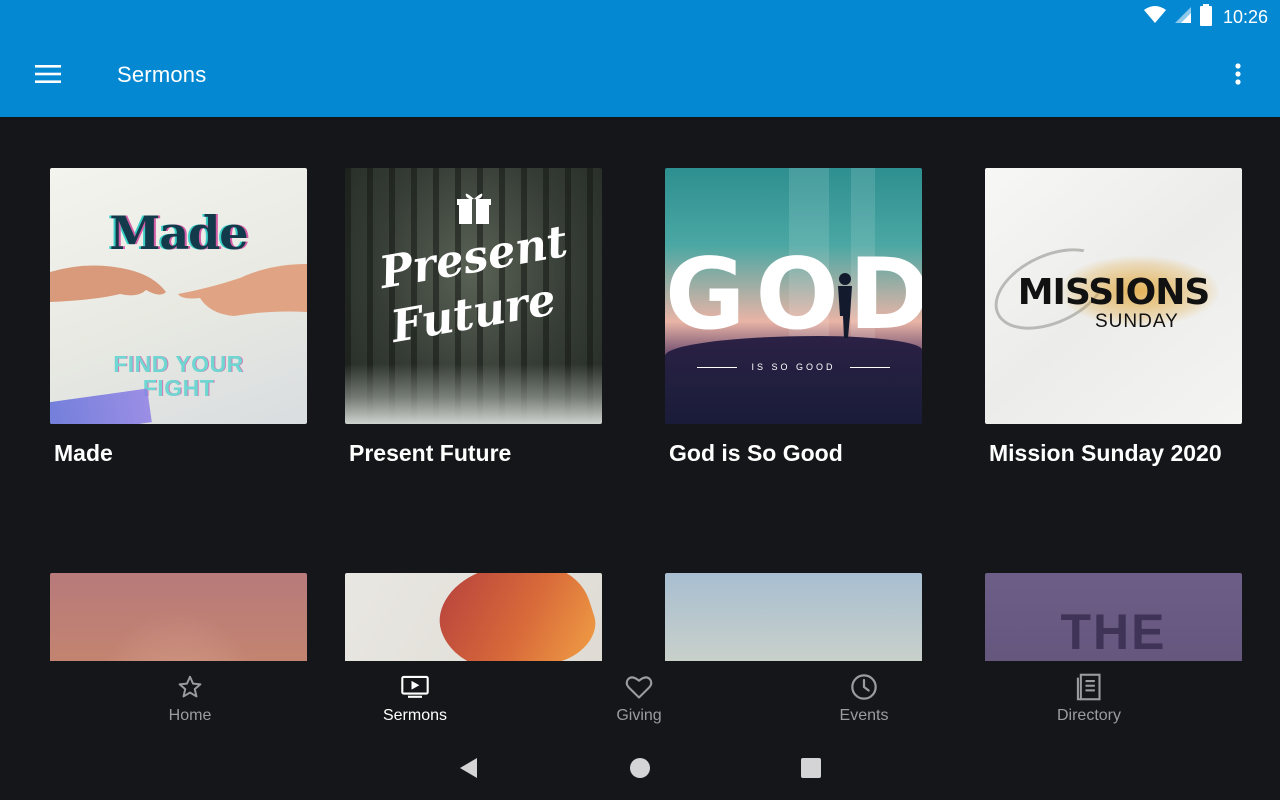  Describe the element at coordinates (845, 305) in the screenshot. I see `person-silhouette` at that location.